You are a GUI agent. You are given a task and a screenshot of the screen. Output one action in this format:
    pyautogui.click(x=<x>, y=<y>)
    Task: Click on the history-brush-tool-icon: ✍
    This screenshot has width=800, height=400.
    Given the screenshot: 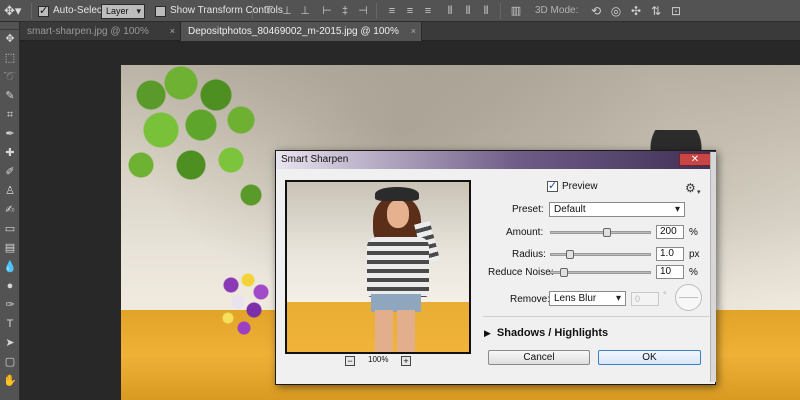 What is the action you would take?
    pyautogui.click(x=10, y=210)
    